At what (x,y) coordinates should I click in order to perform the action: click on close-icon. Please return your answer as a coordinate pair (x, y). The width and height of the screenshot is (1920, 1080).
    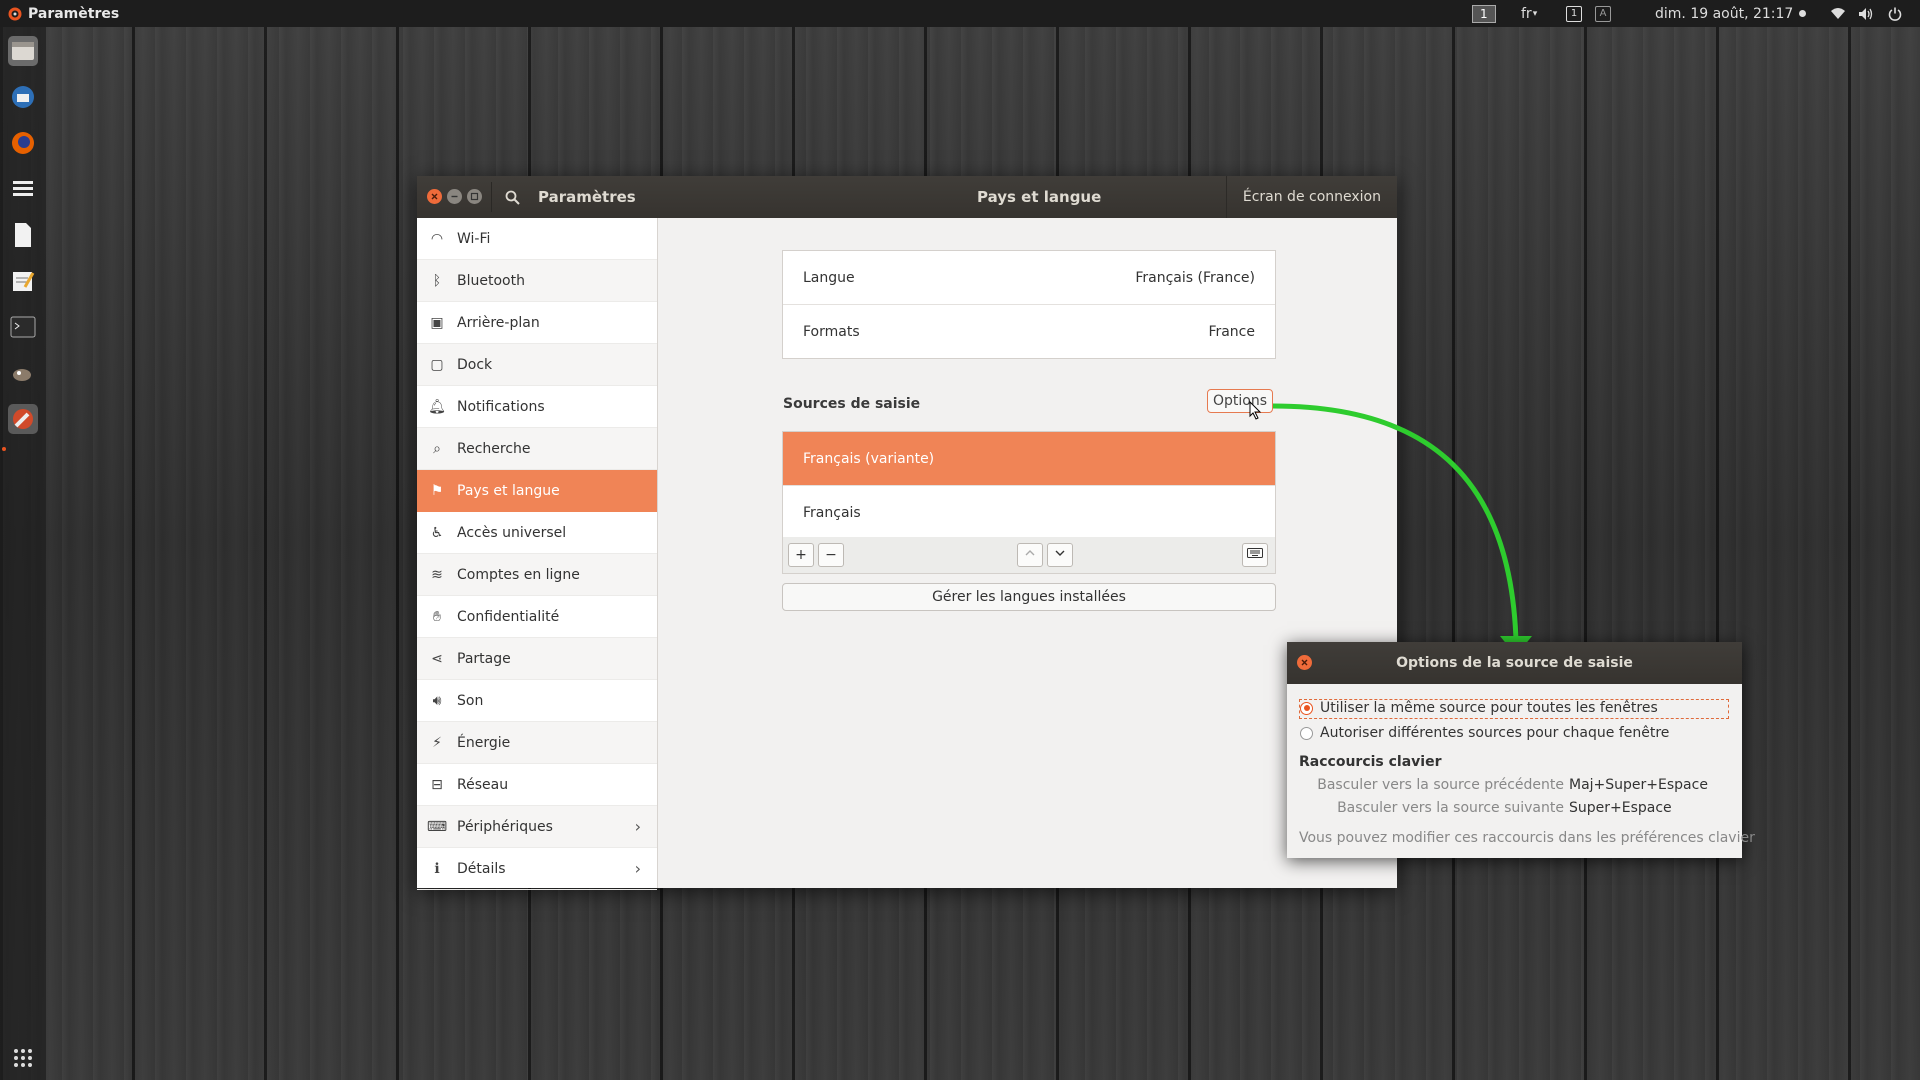
    Looking at the image, I should click on (1304, 662).